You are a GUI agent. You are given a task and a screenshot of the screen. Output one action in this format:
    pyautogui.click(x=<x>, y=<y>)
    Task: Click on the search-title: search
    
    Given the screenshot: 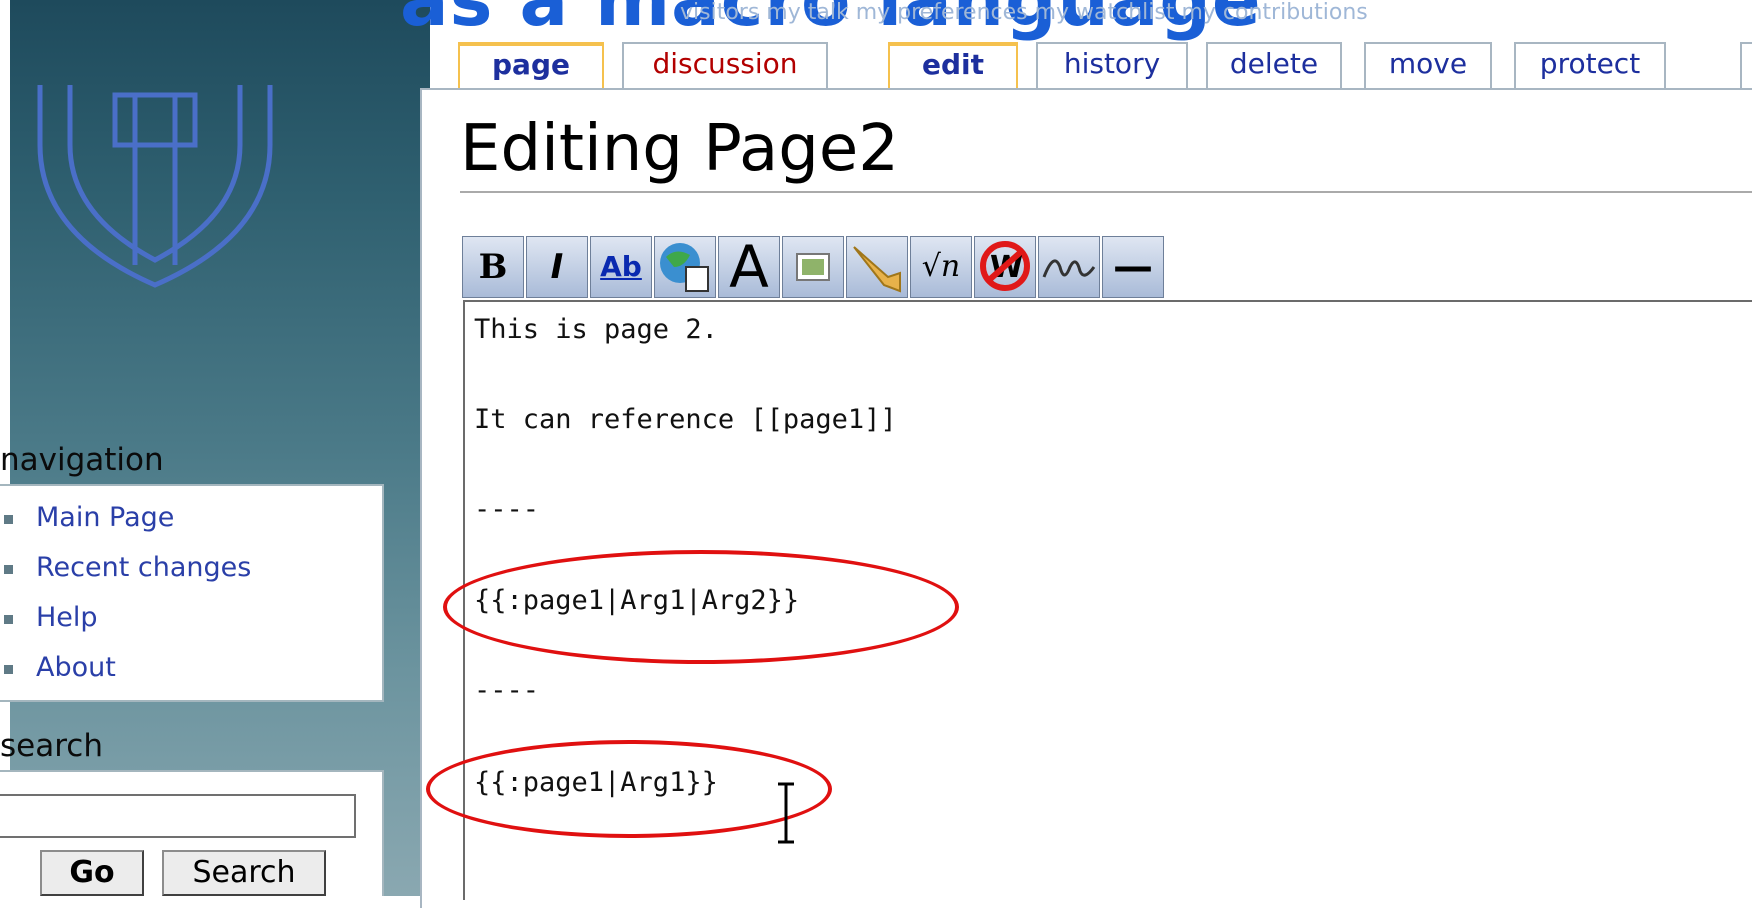 What is the action you would take?
    pyautogui.click(x=51, y=746)
    